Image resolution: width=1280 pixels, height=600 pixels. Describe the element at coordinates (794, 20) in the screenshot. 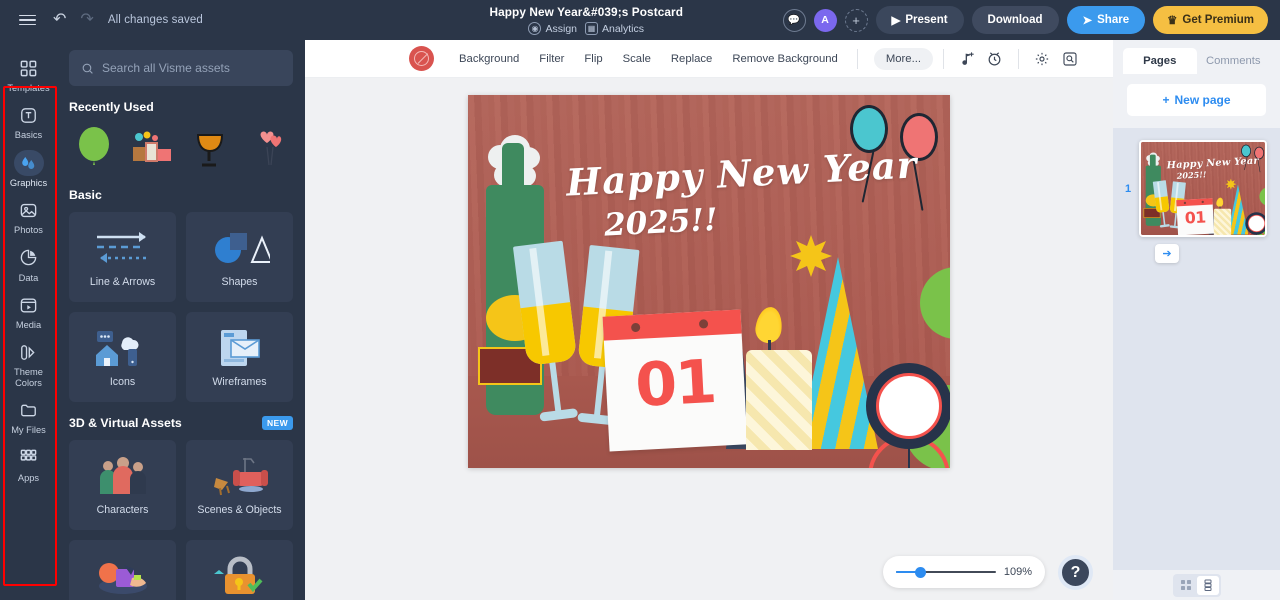

I see `comment-icon: 💬` at that location.